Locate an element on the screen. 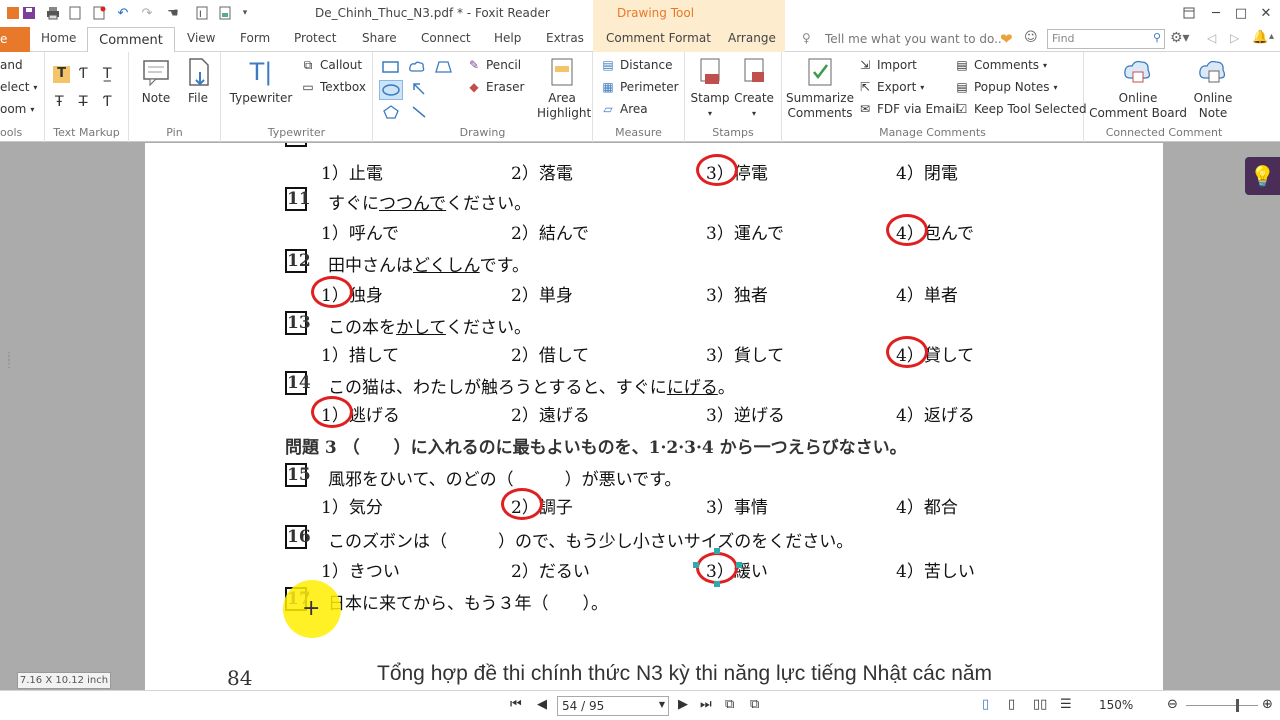 This screenshot has width=1280, height=720. print-icon is located at coordinates (53, 13).